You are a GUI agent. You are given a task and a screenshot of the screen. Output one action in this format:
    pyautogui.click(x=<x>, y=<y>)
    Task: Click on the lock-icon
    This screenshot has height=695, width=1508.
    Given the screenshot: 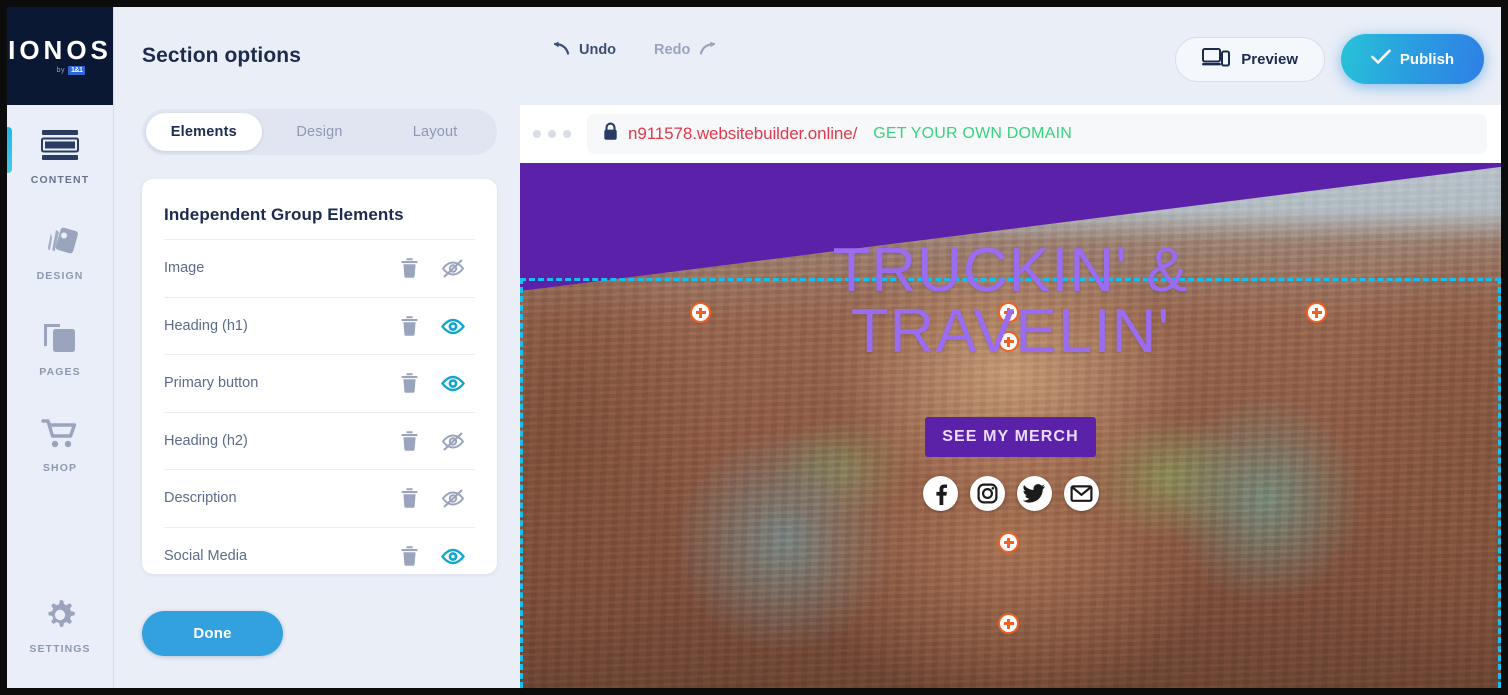 What is the action you would take?
    pyautogui.click(x=610, y=134)
    